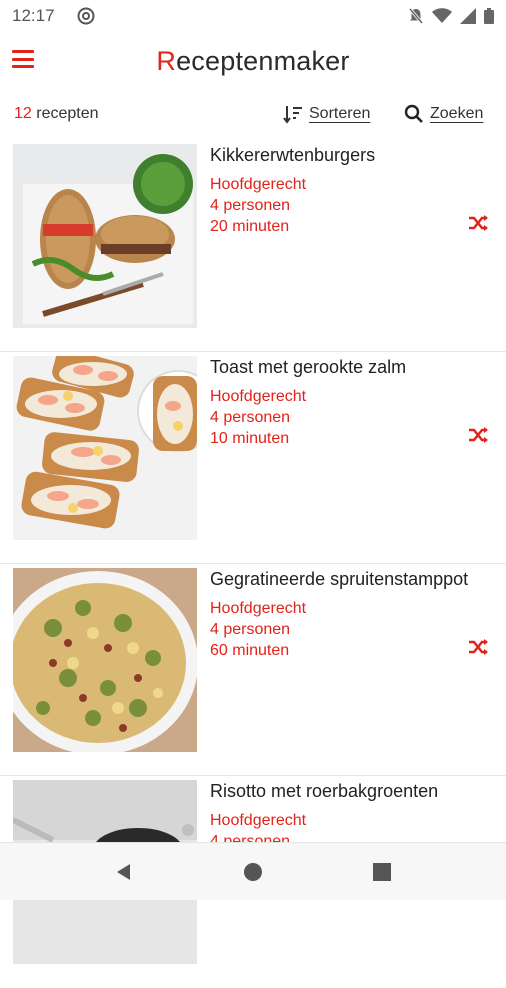 This screenshot has width=506, height=988. I want to click on at-sign-icon, so click(86, 16).